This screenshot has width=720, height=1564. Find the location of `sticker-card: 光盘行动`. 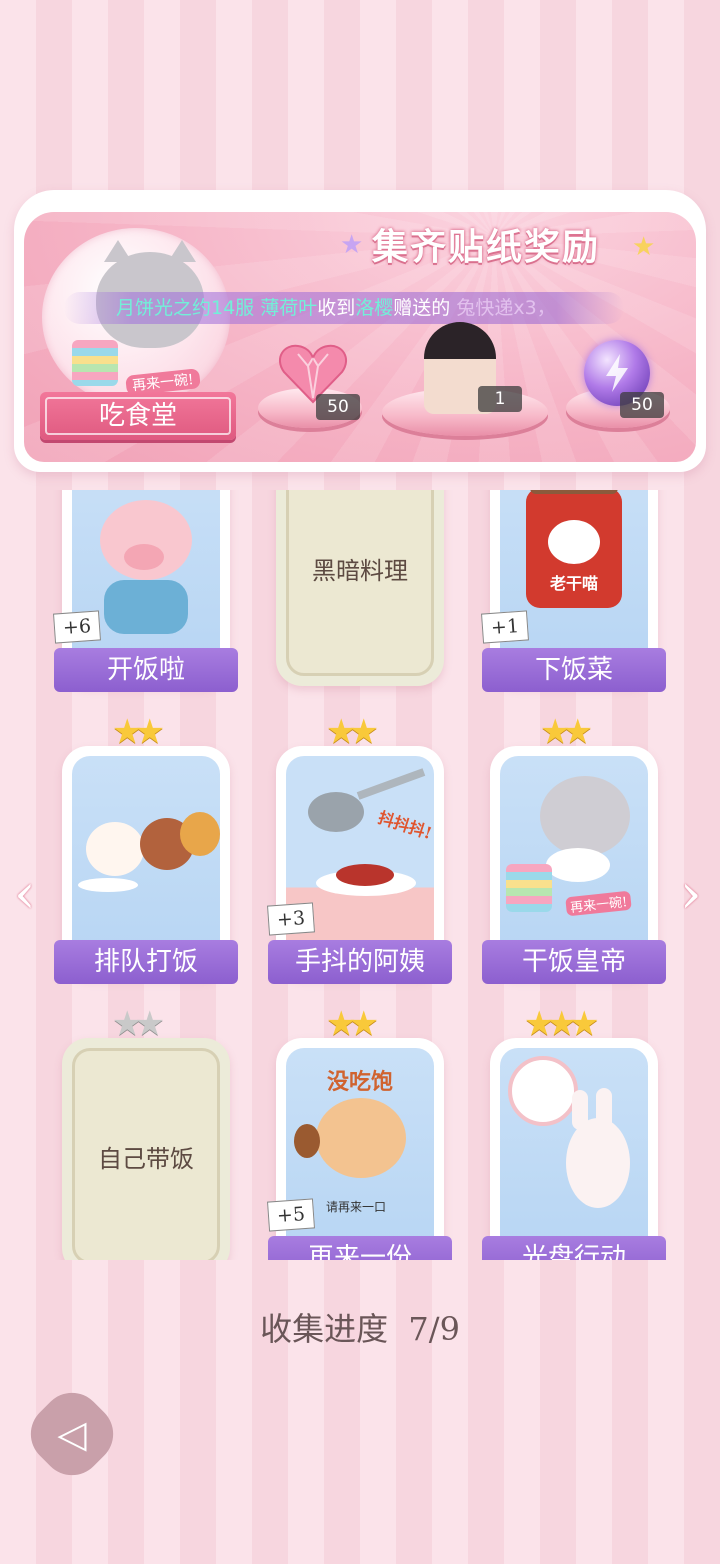

sticker-card: 光盘行动 is located at coordinates (574, 1149).